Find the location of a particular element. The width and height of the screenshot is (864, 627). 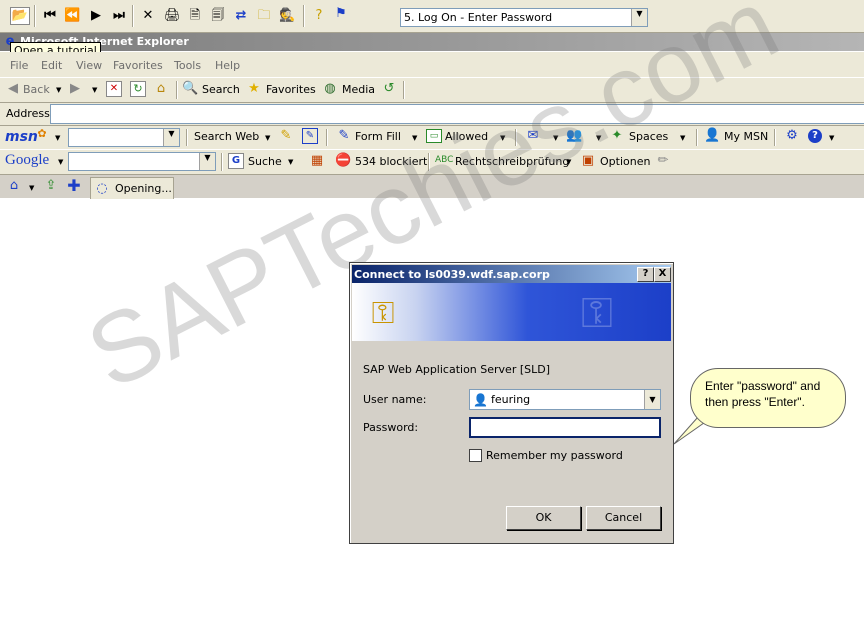

back-button-label: Back is located at coordinates (36, 89).